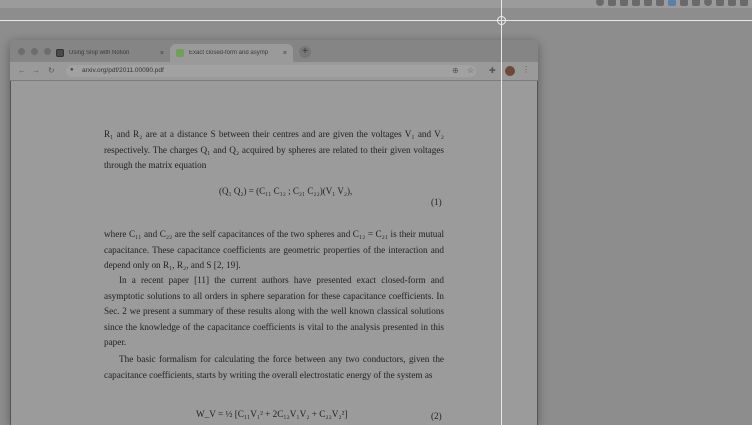 This screenshot has height=425, width=752. I want to click on window-controls, so click(34, 51).